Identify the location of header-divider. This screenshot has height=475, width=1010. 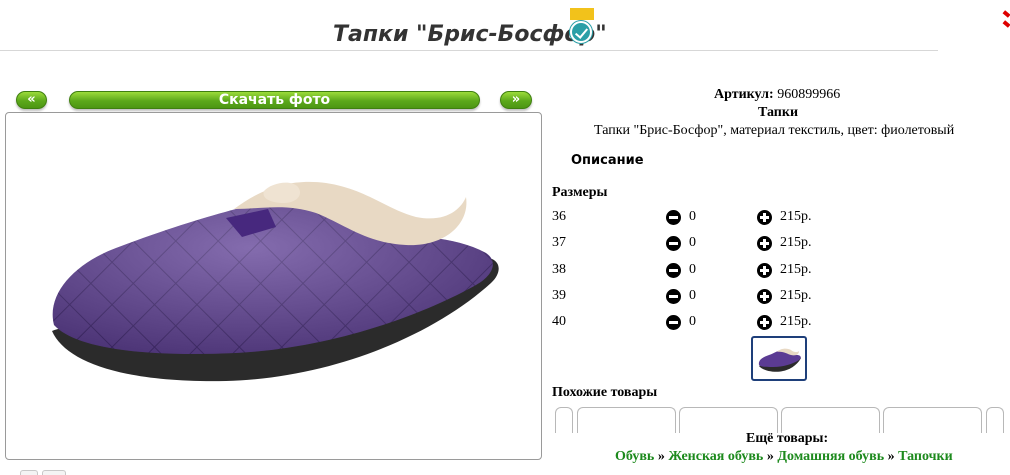
(469, 50).